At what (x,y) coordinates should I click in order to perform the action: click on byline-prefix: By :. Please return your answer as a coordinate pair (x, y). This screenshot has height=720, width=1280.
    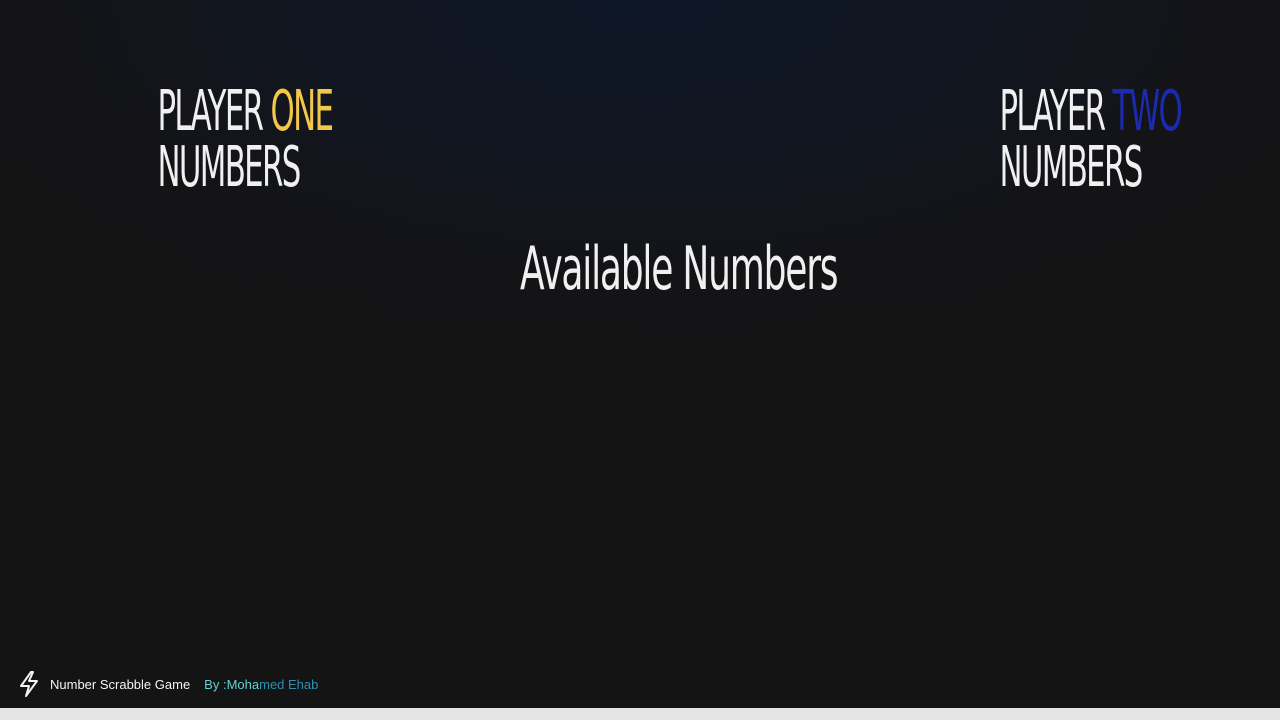
    Looking at the image, I should click on (215, 684).